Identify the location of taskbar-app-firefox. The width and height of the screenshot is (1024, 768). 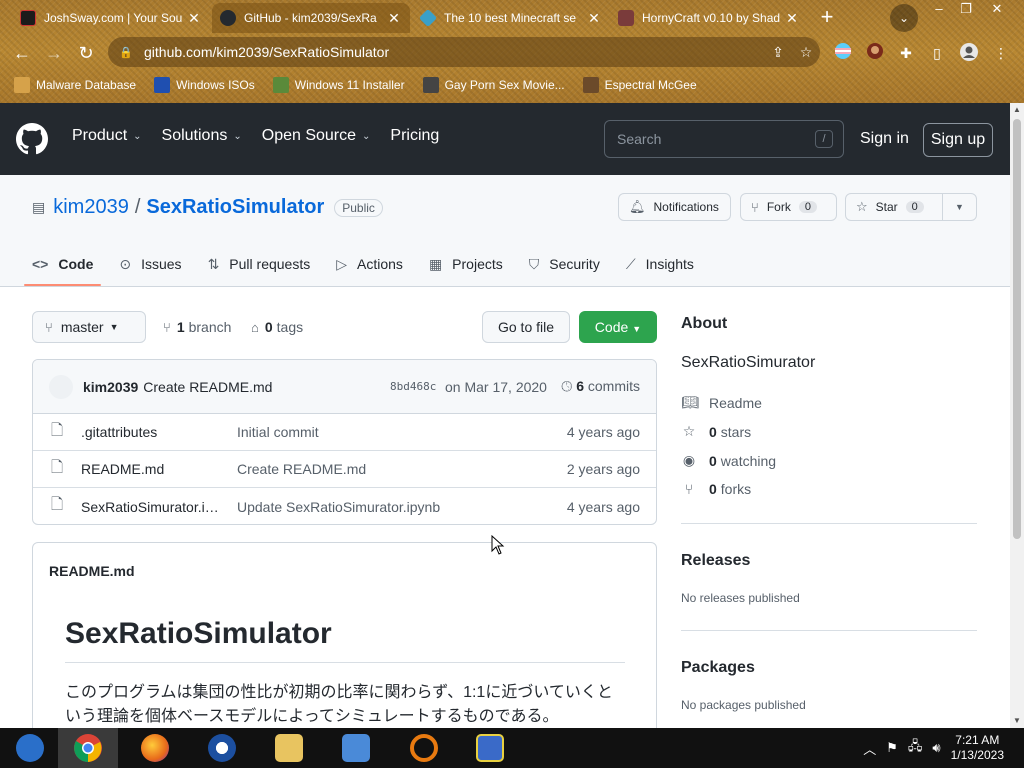
(155, 748).